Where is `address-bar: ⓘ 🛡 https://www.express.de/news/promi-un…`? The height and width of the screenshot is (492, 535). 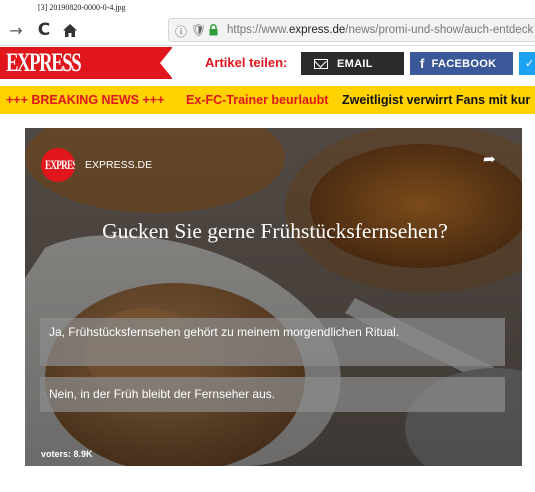
address-bar: ⓘ 🛡 https://www.express.de/news/promi-un… is located at coordinates (351, 30).